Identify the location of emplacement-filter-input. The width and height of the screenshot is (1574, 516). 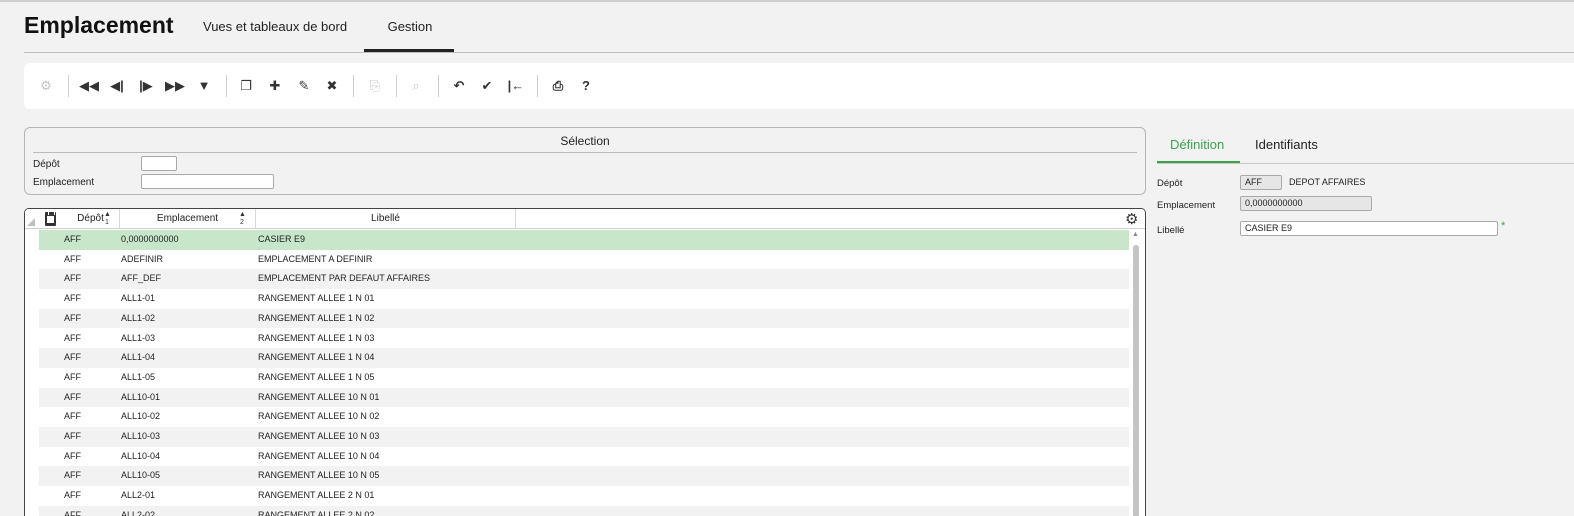
(207, 181).